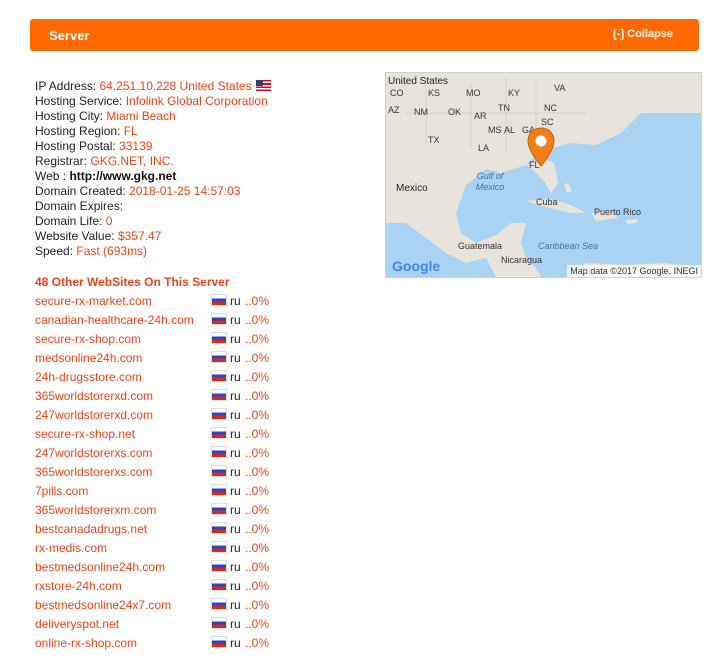 The image size is (726, 670). I want to click on list-item: deliveryspot.net ru ..0%, so click(165, 624).